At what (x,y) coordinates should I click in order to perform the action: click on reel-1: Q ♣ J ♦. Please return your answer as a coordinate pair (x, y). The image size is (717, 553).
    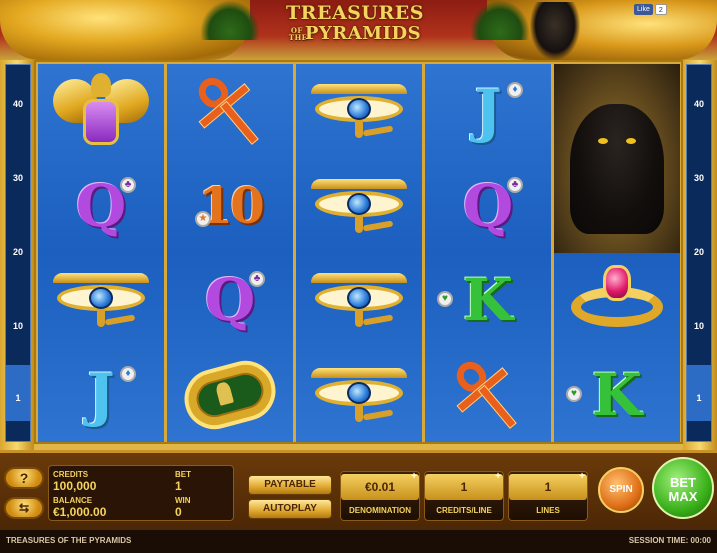
    Looking at the image, I should click on (101, 253).